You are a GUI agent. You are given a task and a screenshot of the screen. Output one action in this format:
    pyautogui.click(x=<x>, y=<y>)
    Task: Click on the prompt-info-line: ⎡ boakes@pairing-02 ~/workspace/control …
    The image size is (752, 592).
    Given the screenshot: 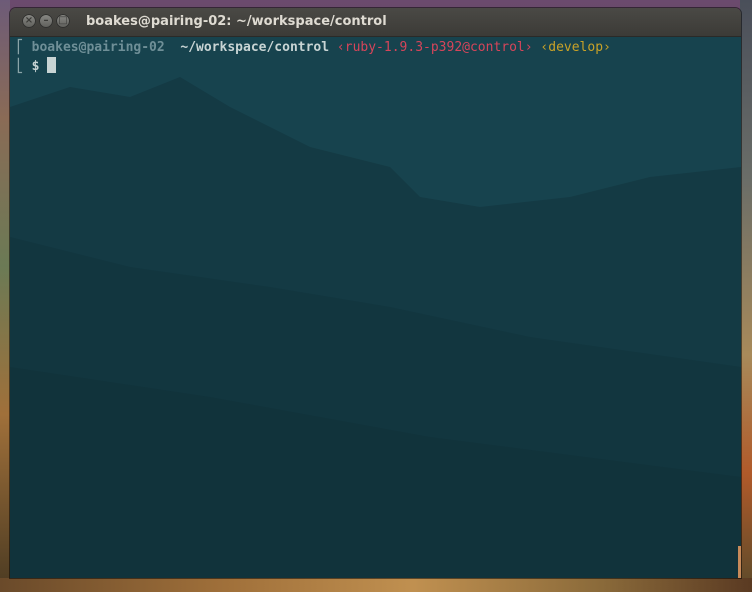 What is the action you would take?
    pyautogui.click(x=313, y=48)
    